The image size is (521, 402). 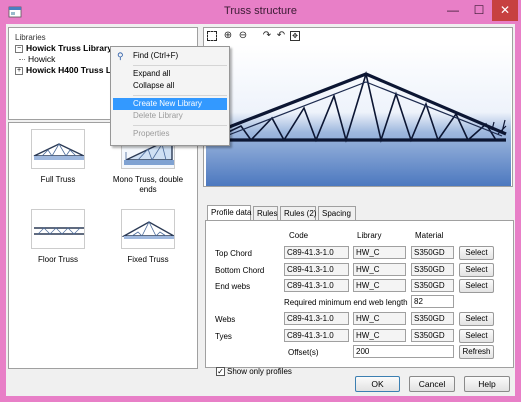 What do you see at coordinates (30, 37) in the screenshot?
I see `libraries-header: Libraries` at bounding box center [30, 37].